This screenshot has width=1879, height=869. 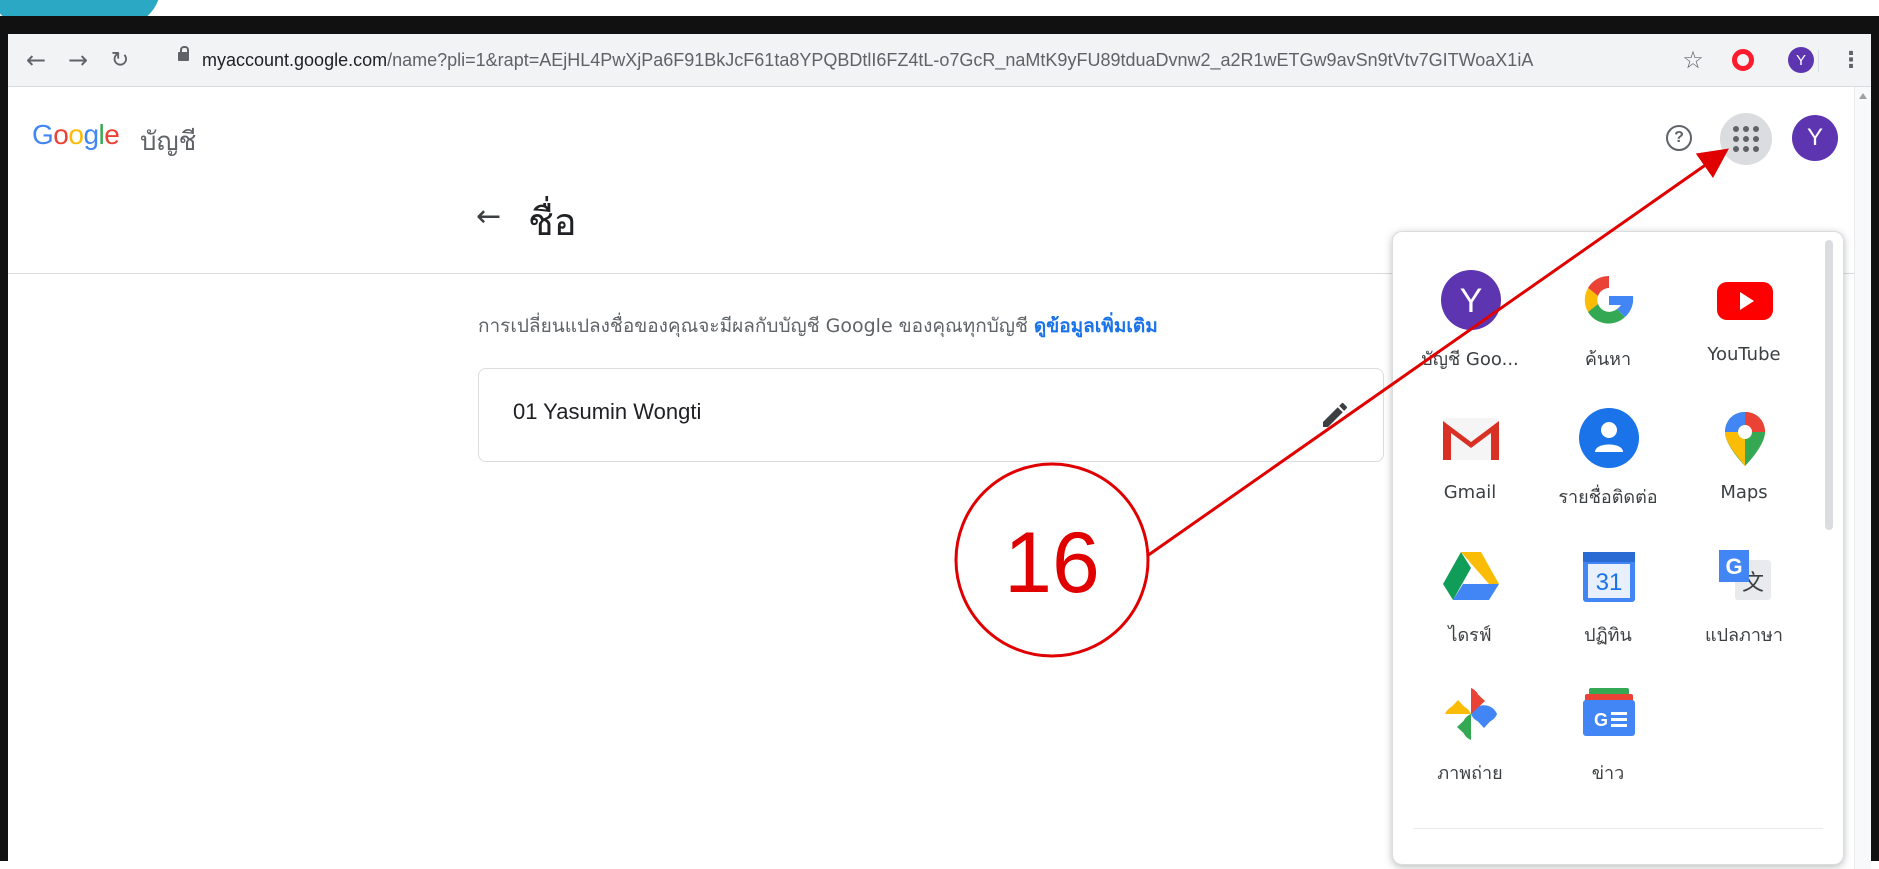 What do you see at coordinates (183, 53) in the screenshot?
I see `lock-icon` at bounding box center [183, 53].